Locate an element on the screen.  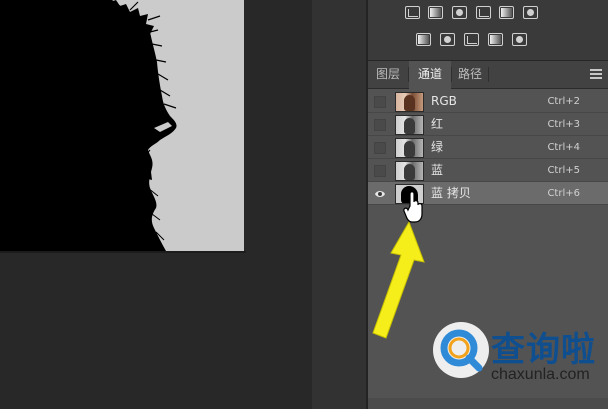
watermark-domain: chaxunla.com is located at coordinates (540, 374).